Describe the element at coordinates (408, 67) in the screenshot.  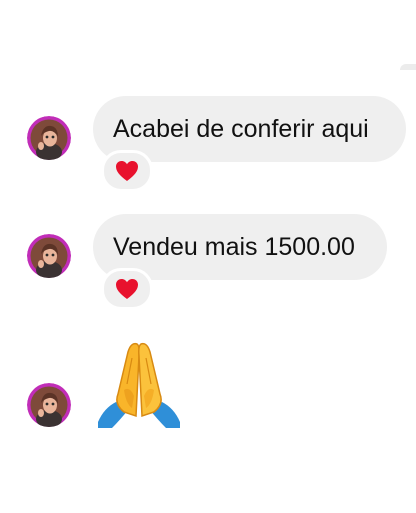
I see `header-edge` at that location.